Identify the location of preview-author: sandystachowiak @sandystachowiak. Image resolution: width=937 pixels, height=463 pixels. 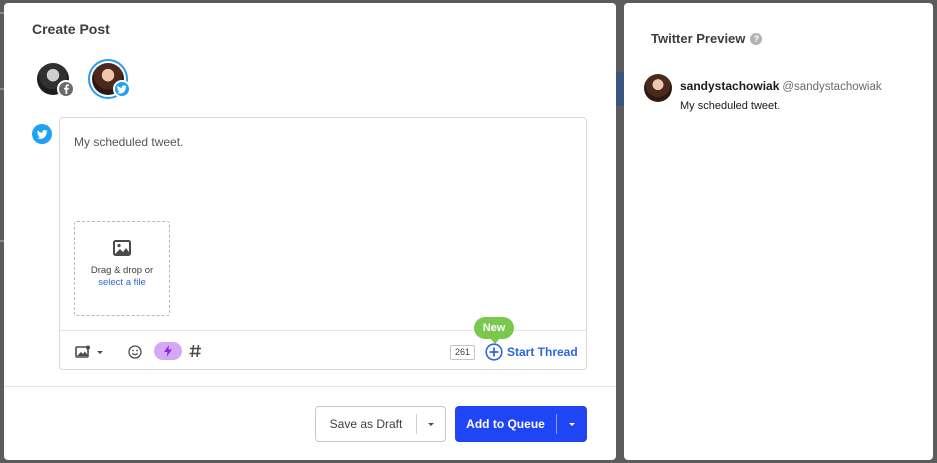
(781, 86).